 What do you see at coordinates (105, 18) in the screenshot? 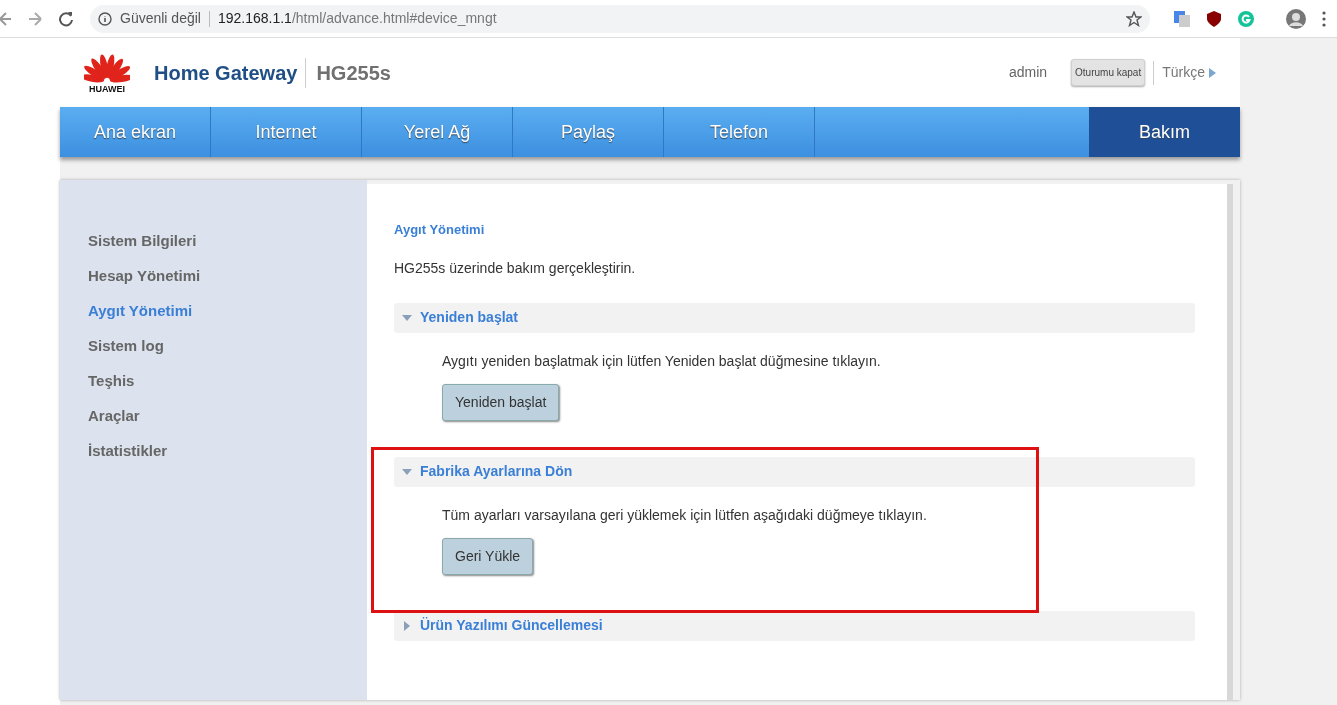
I see `info-icon` at bounding box center [105, 18].